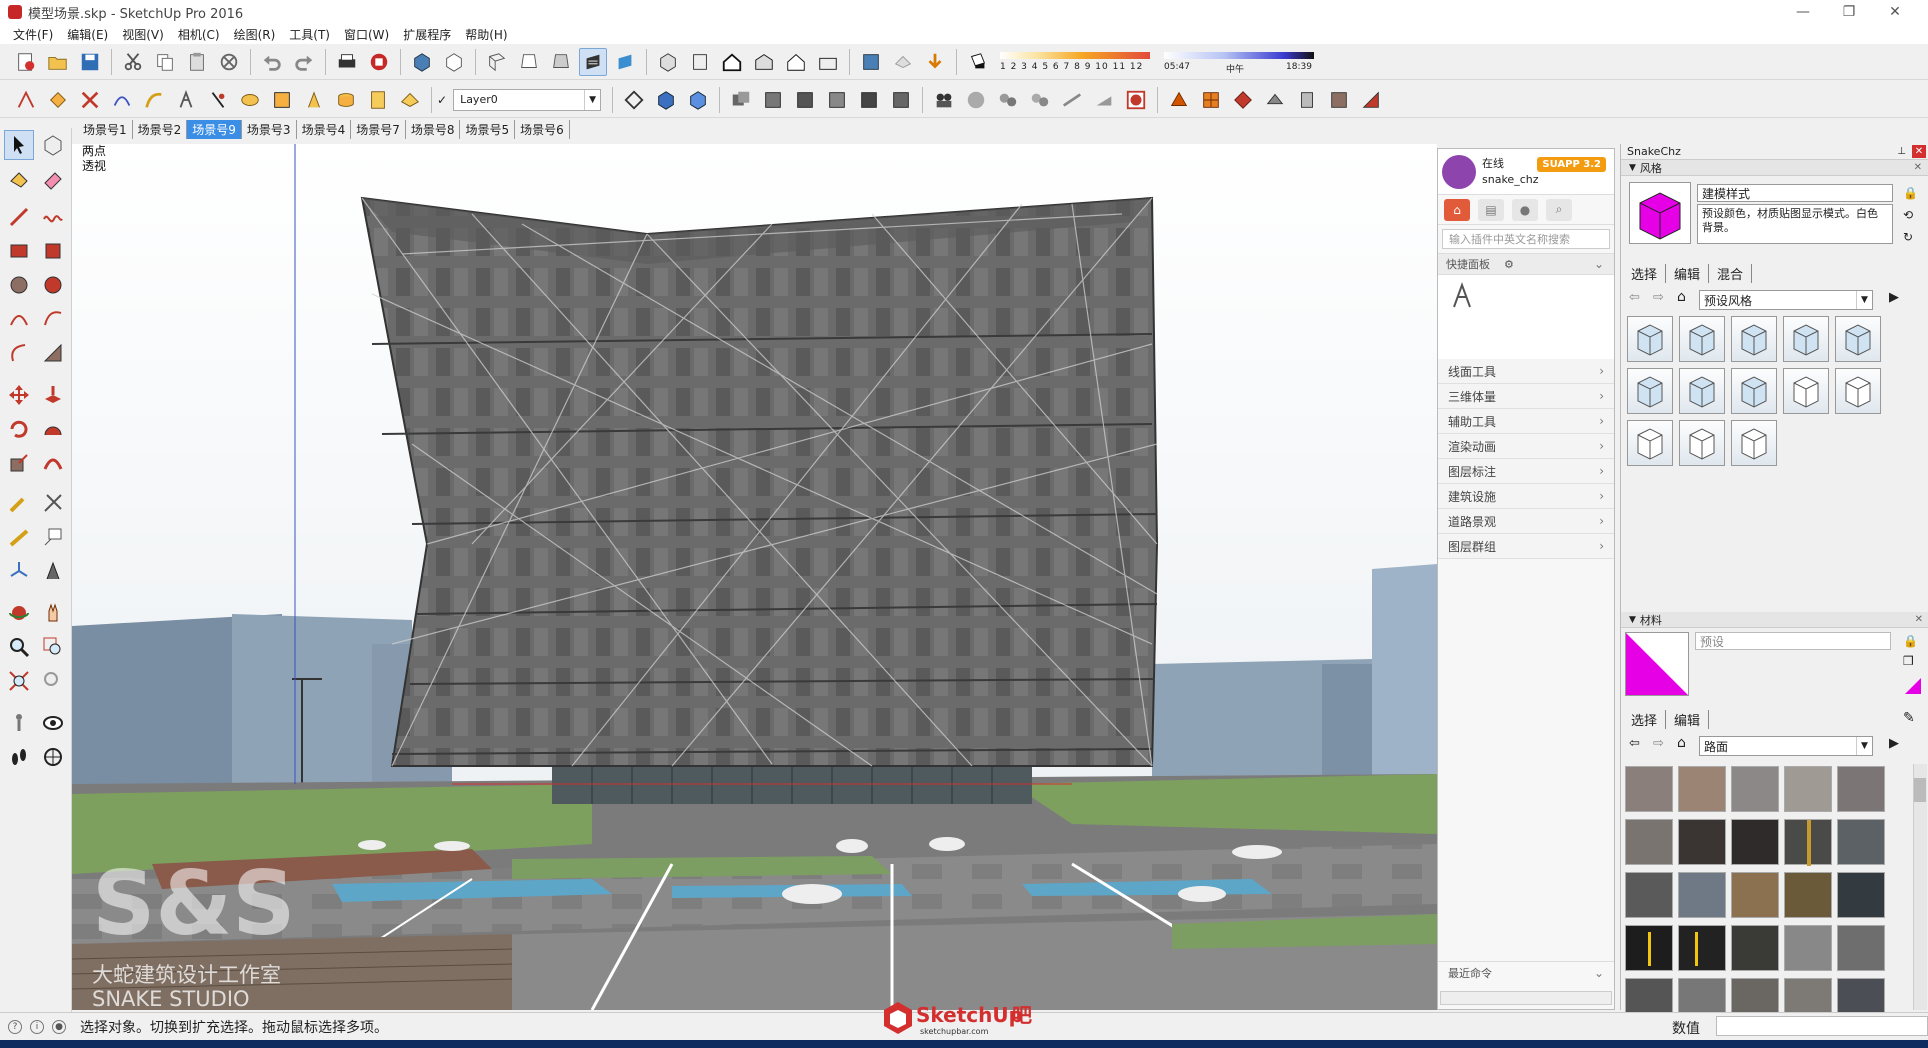 Image resolution: width=1928 pixels, height=1048 pixels. What do you see at coordinates (1526, 972) in the screenshot?
I see `recent-commands: 最近命令 ⌄` at bounding box center [1526, 972].